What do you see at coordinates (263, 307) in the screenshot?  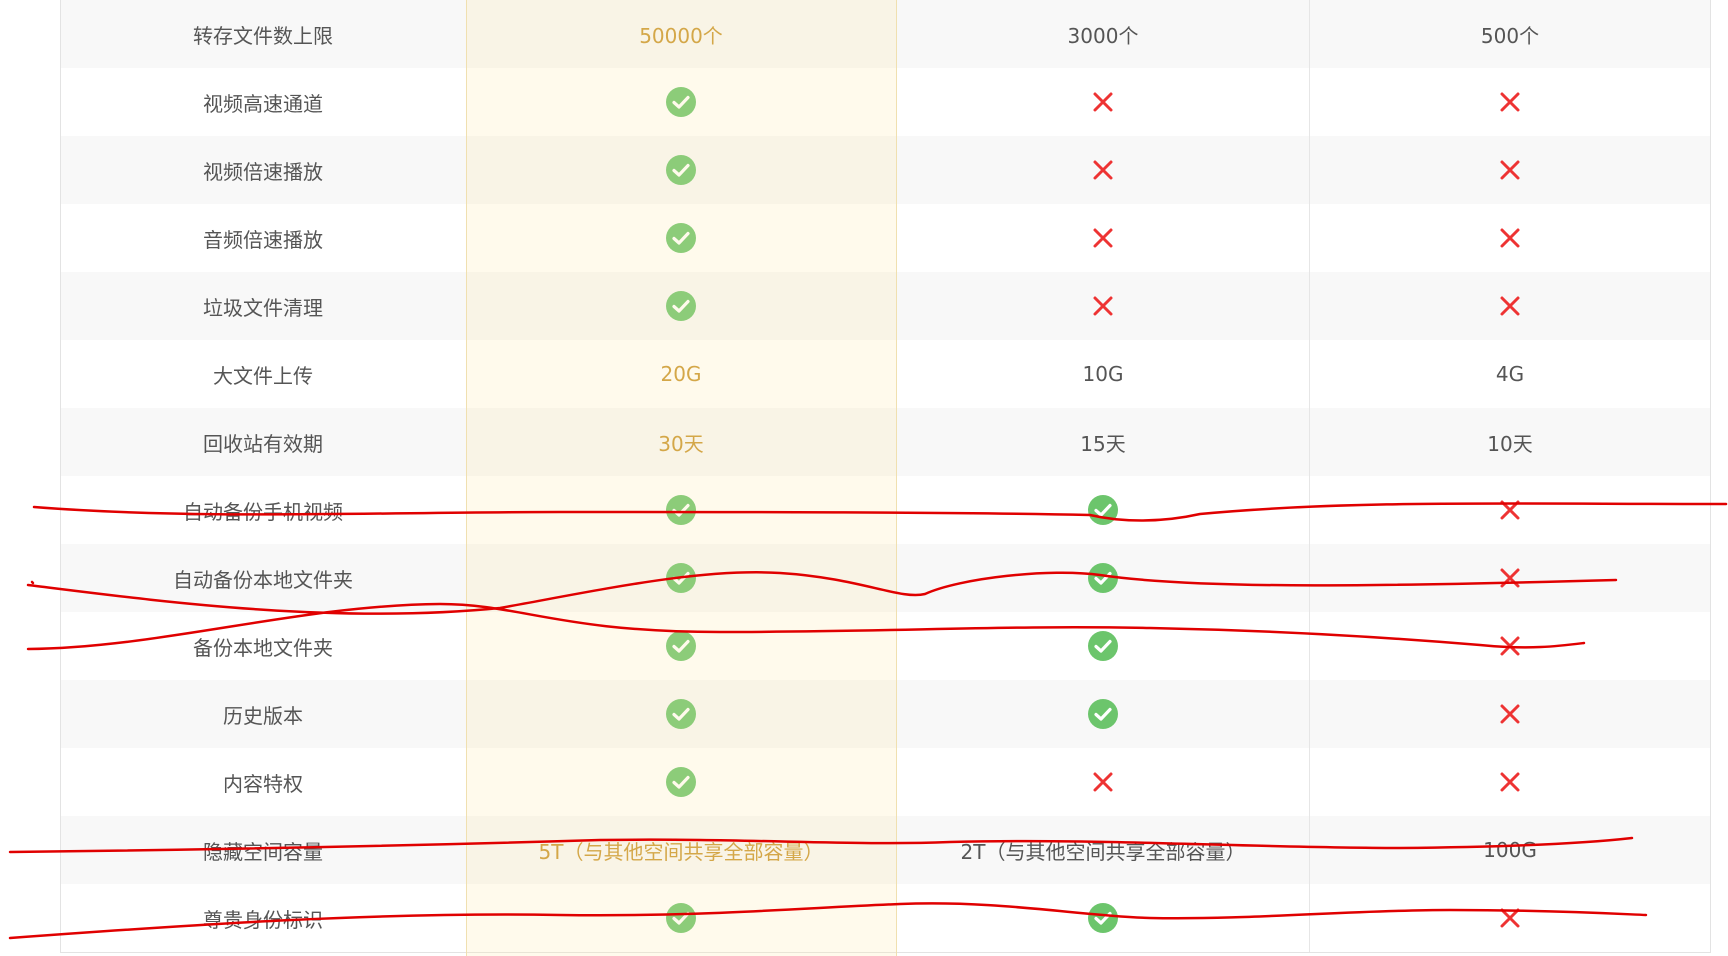 I see `feature-name: 垃圾文件清理` at bounding box center [263, 307].